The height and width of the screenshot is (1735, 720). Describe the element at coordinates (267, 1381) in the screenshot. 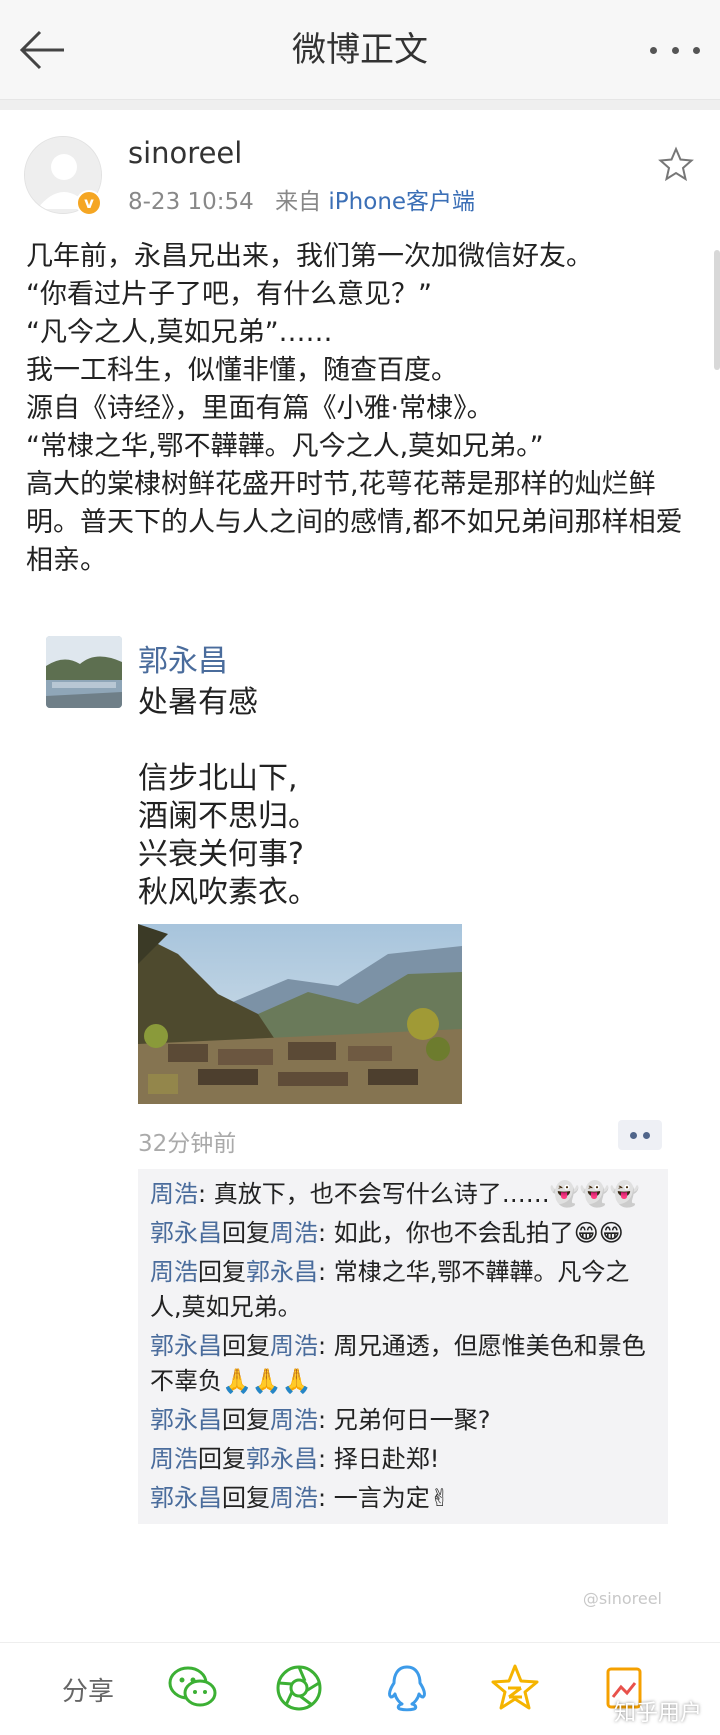

I see `pray-emoji-icon: 🙏🙏🙏` at that location.